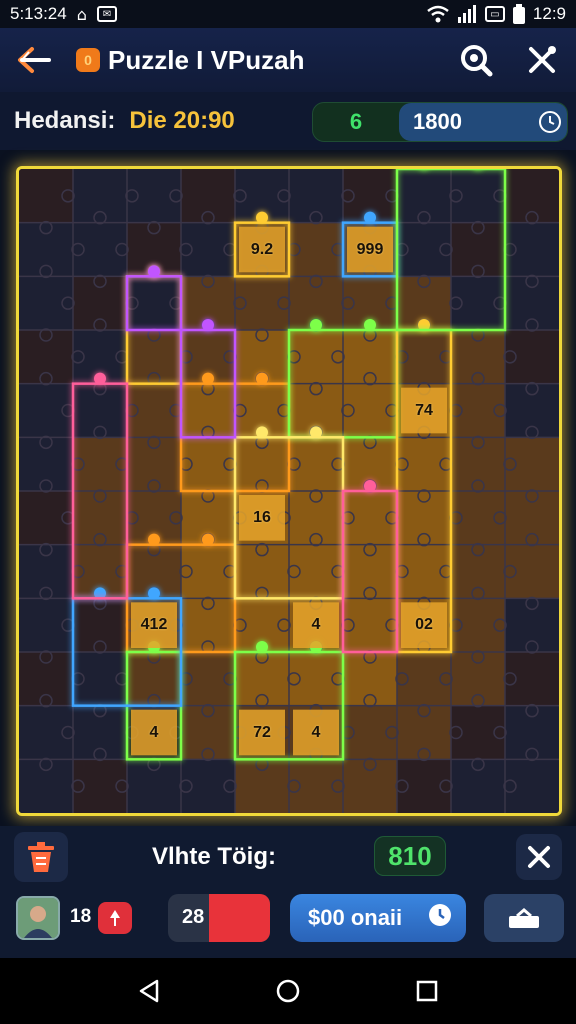  Describe the element at coordinates (476, 60) in the screenshot. I see `search-button` at that location.